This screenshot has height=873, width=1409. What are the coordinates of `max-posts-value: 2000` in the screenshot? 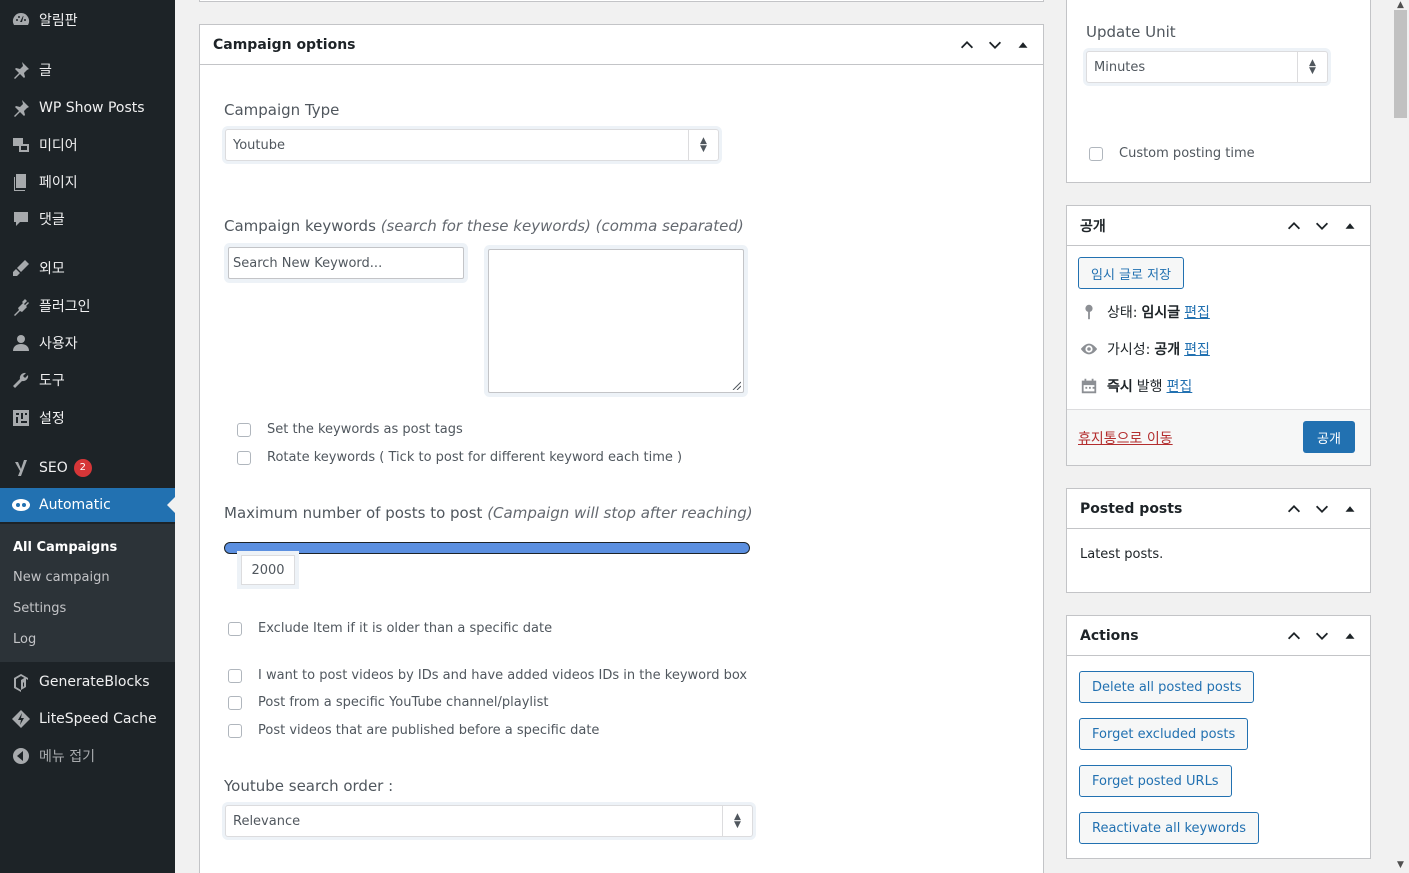 It's located at (268, 570).